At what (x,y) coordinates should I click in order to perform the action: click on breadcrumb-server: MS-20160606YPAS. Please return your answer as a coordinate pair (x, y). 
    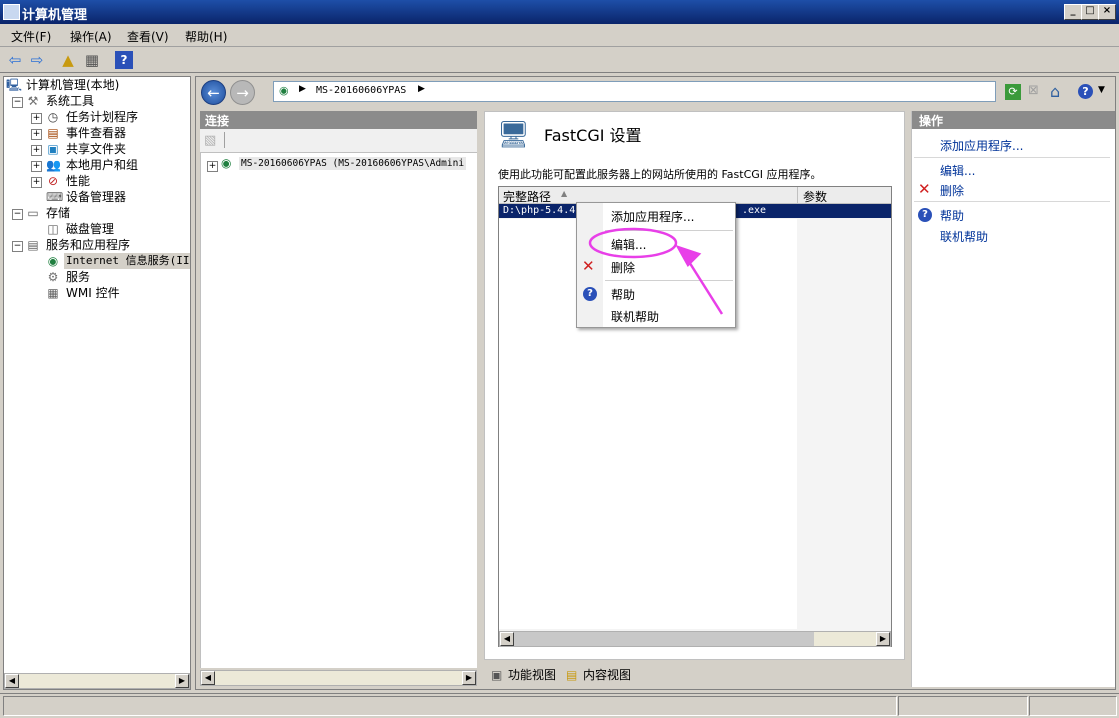
    Looking at the image, I should click on (361, 90).